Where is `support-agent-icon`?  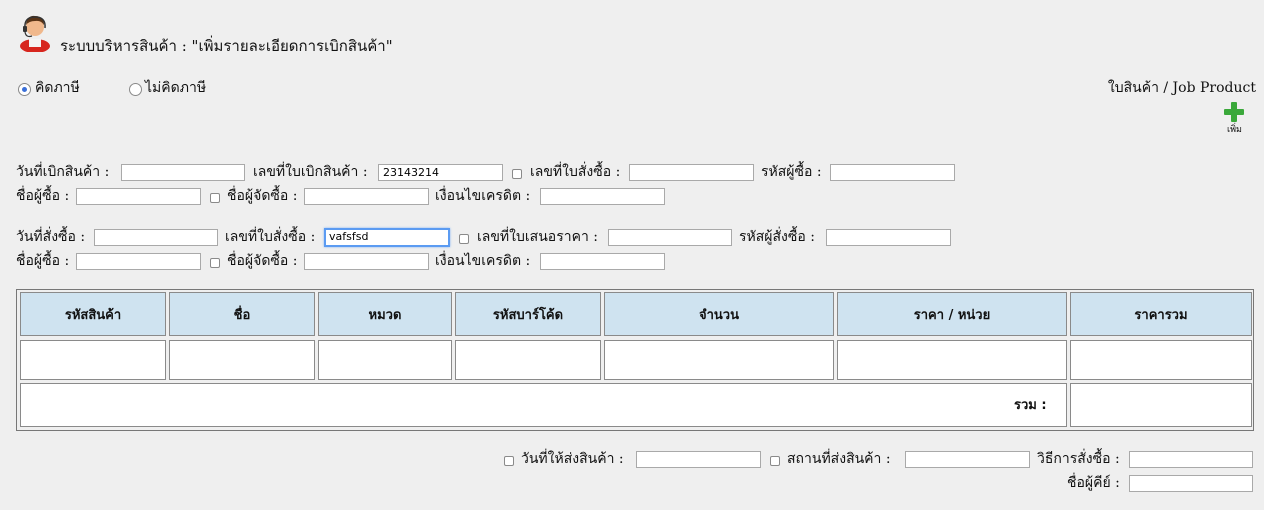 support-agent-icon is located at coordinates (35, 34).